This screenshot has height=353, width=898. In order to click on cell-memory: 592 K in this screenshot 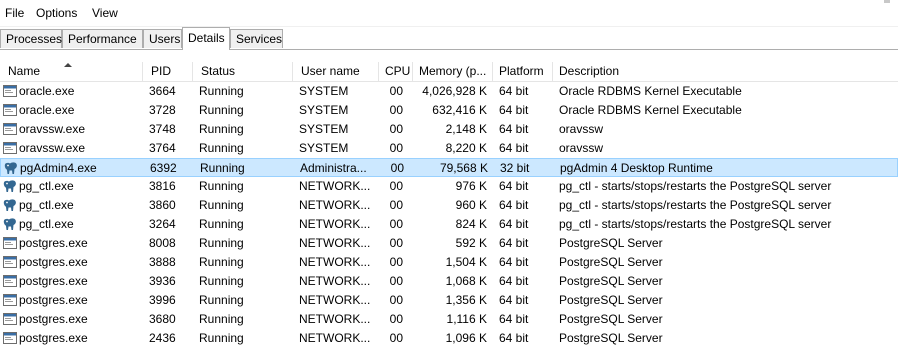, I will do `click(471, 243)`.